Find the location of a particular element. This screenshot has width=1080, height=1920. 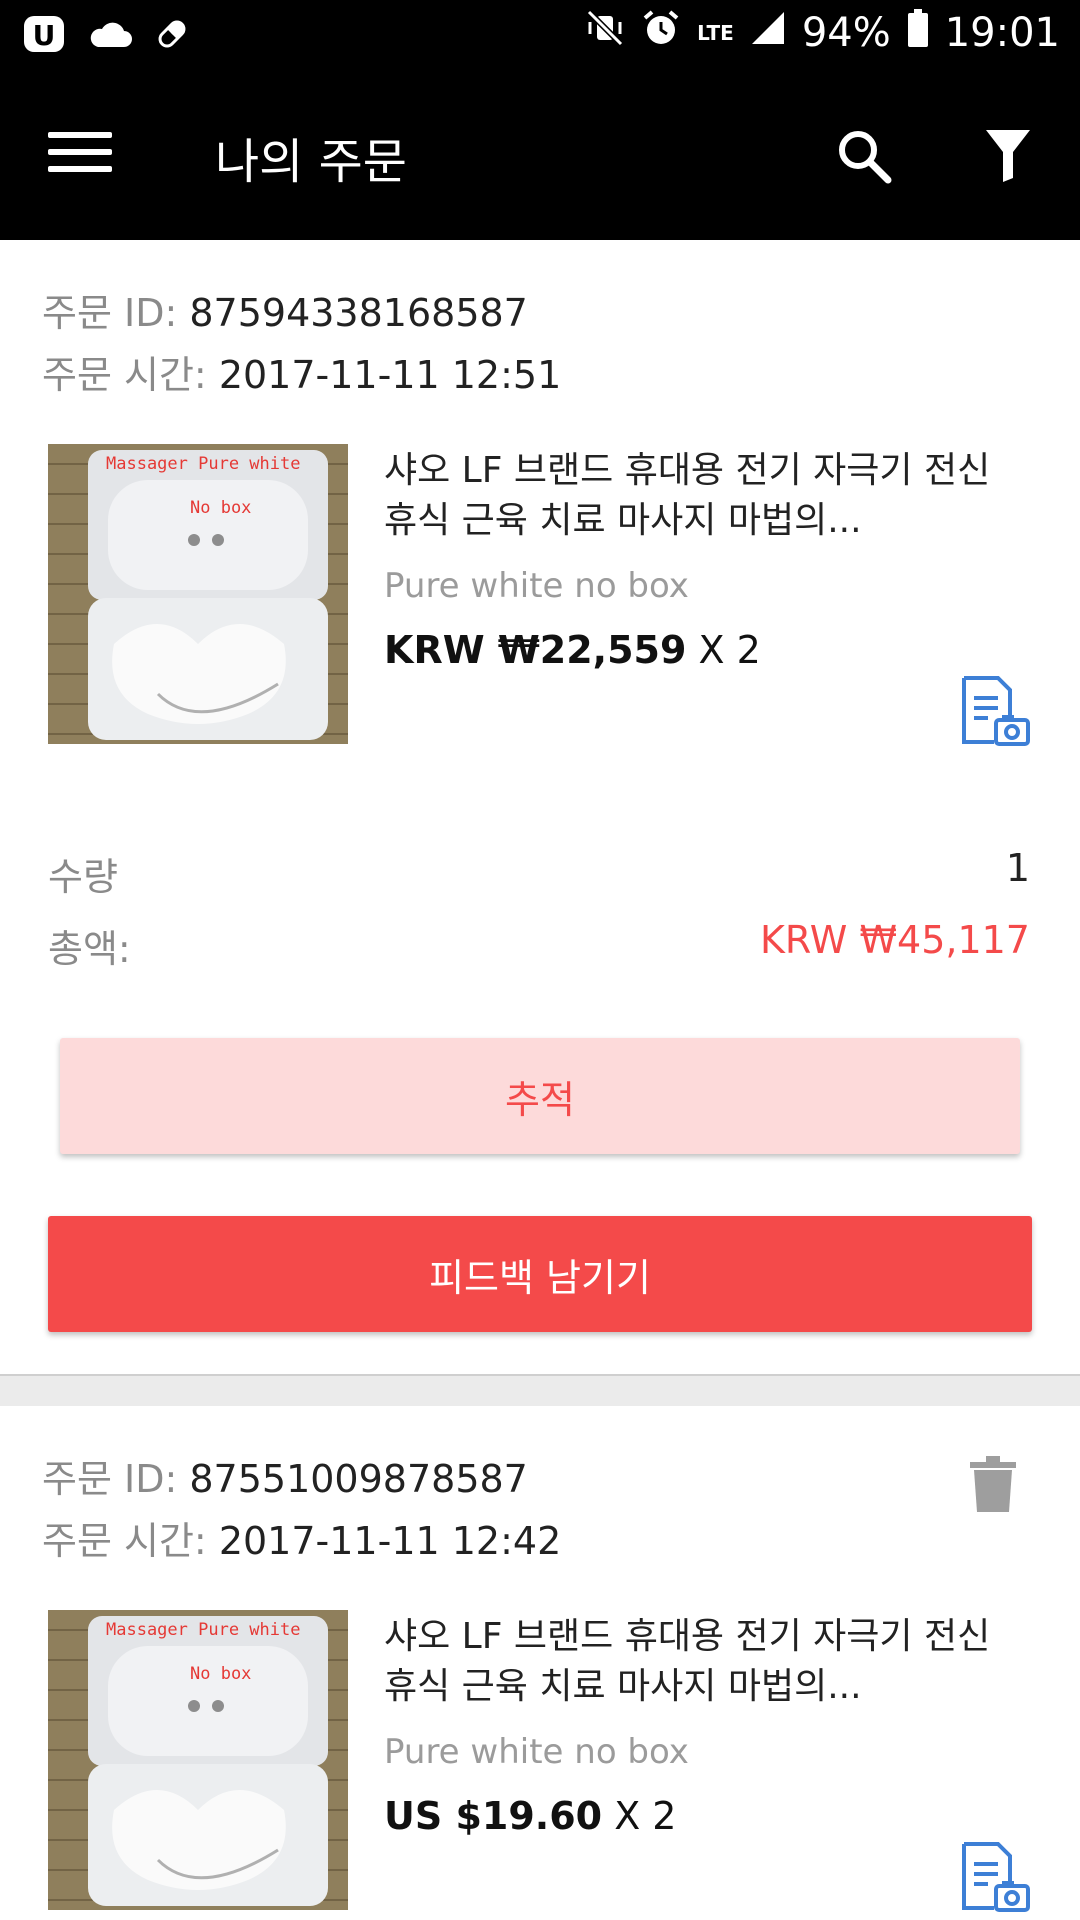

product-price: US $19.60 is located at coordinates (493, 1816).